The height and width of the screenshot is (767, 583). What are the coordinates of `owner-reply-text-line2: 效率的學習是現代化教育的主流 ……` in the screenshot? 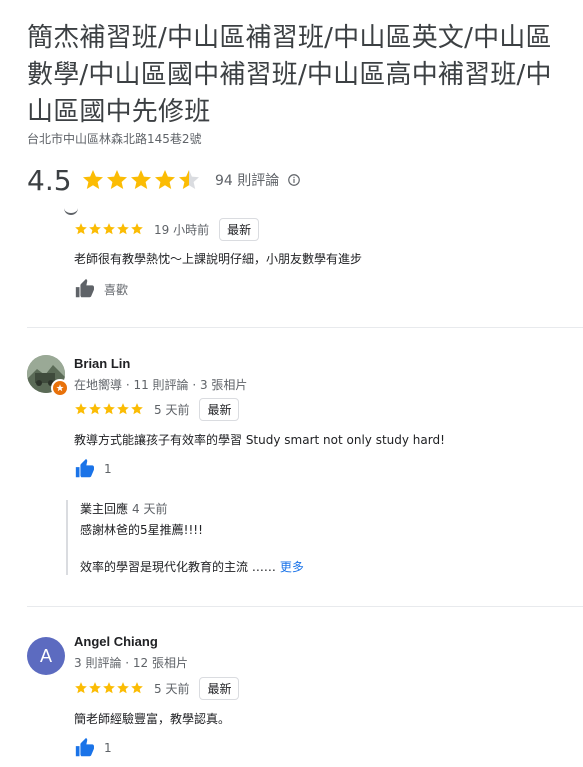 It's located at (178, 567).